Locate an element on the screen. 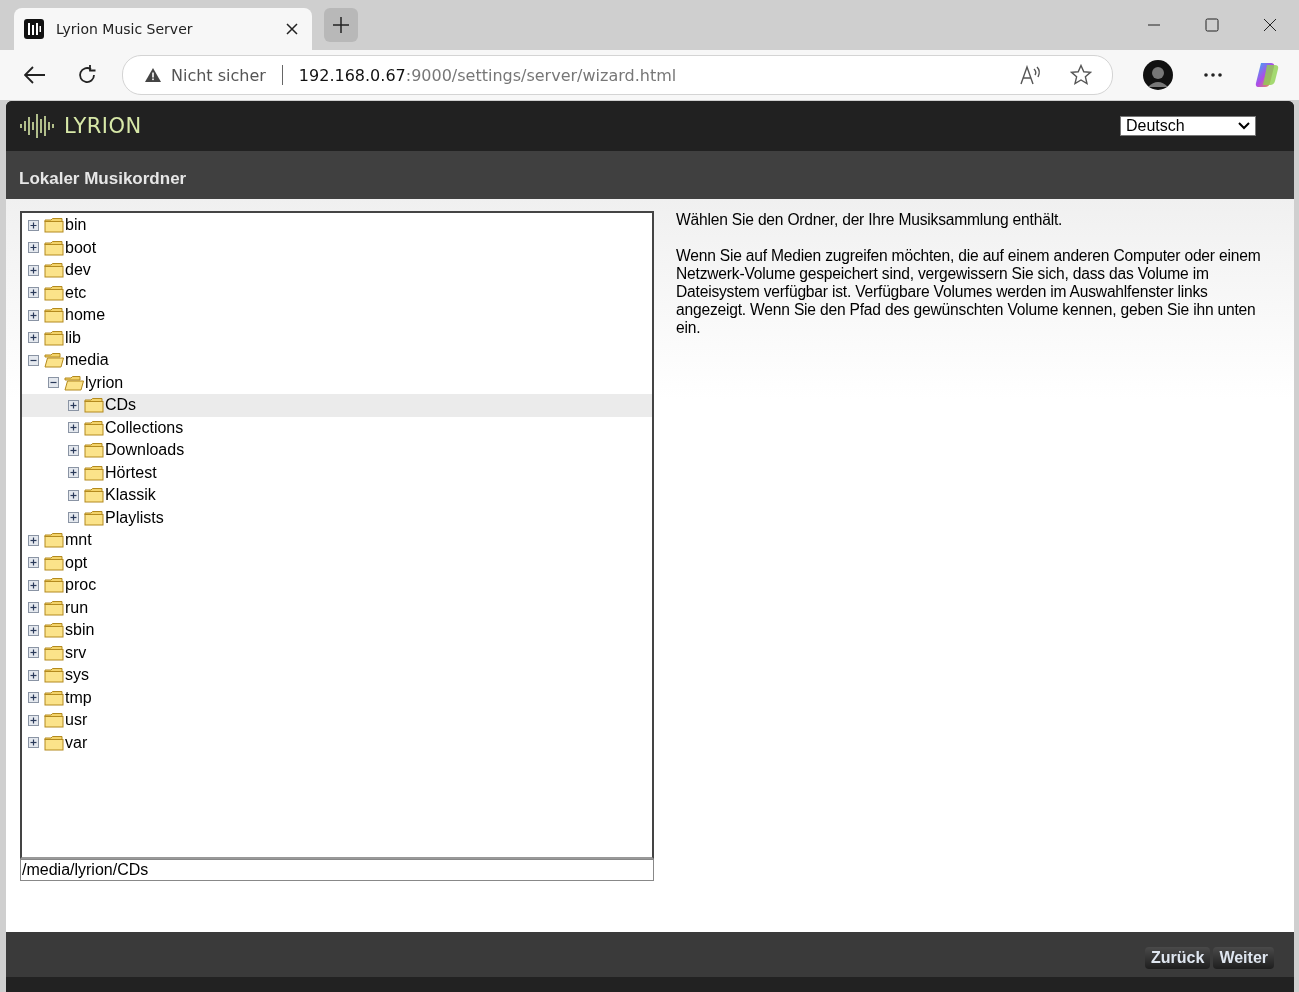 The height and width of the screenshot is (992, 1299). tree-item: run is located at coordinates (337, 607).